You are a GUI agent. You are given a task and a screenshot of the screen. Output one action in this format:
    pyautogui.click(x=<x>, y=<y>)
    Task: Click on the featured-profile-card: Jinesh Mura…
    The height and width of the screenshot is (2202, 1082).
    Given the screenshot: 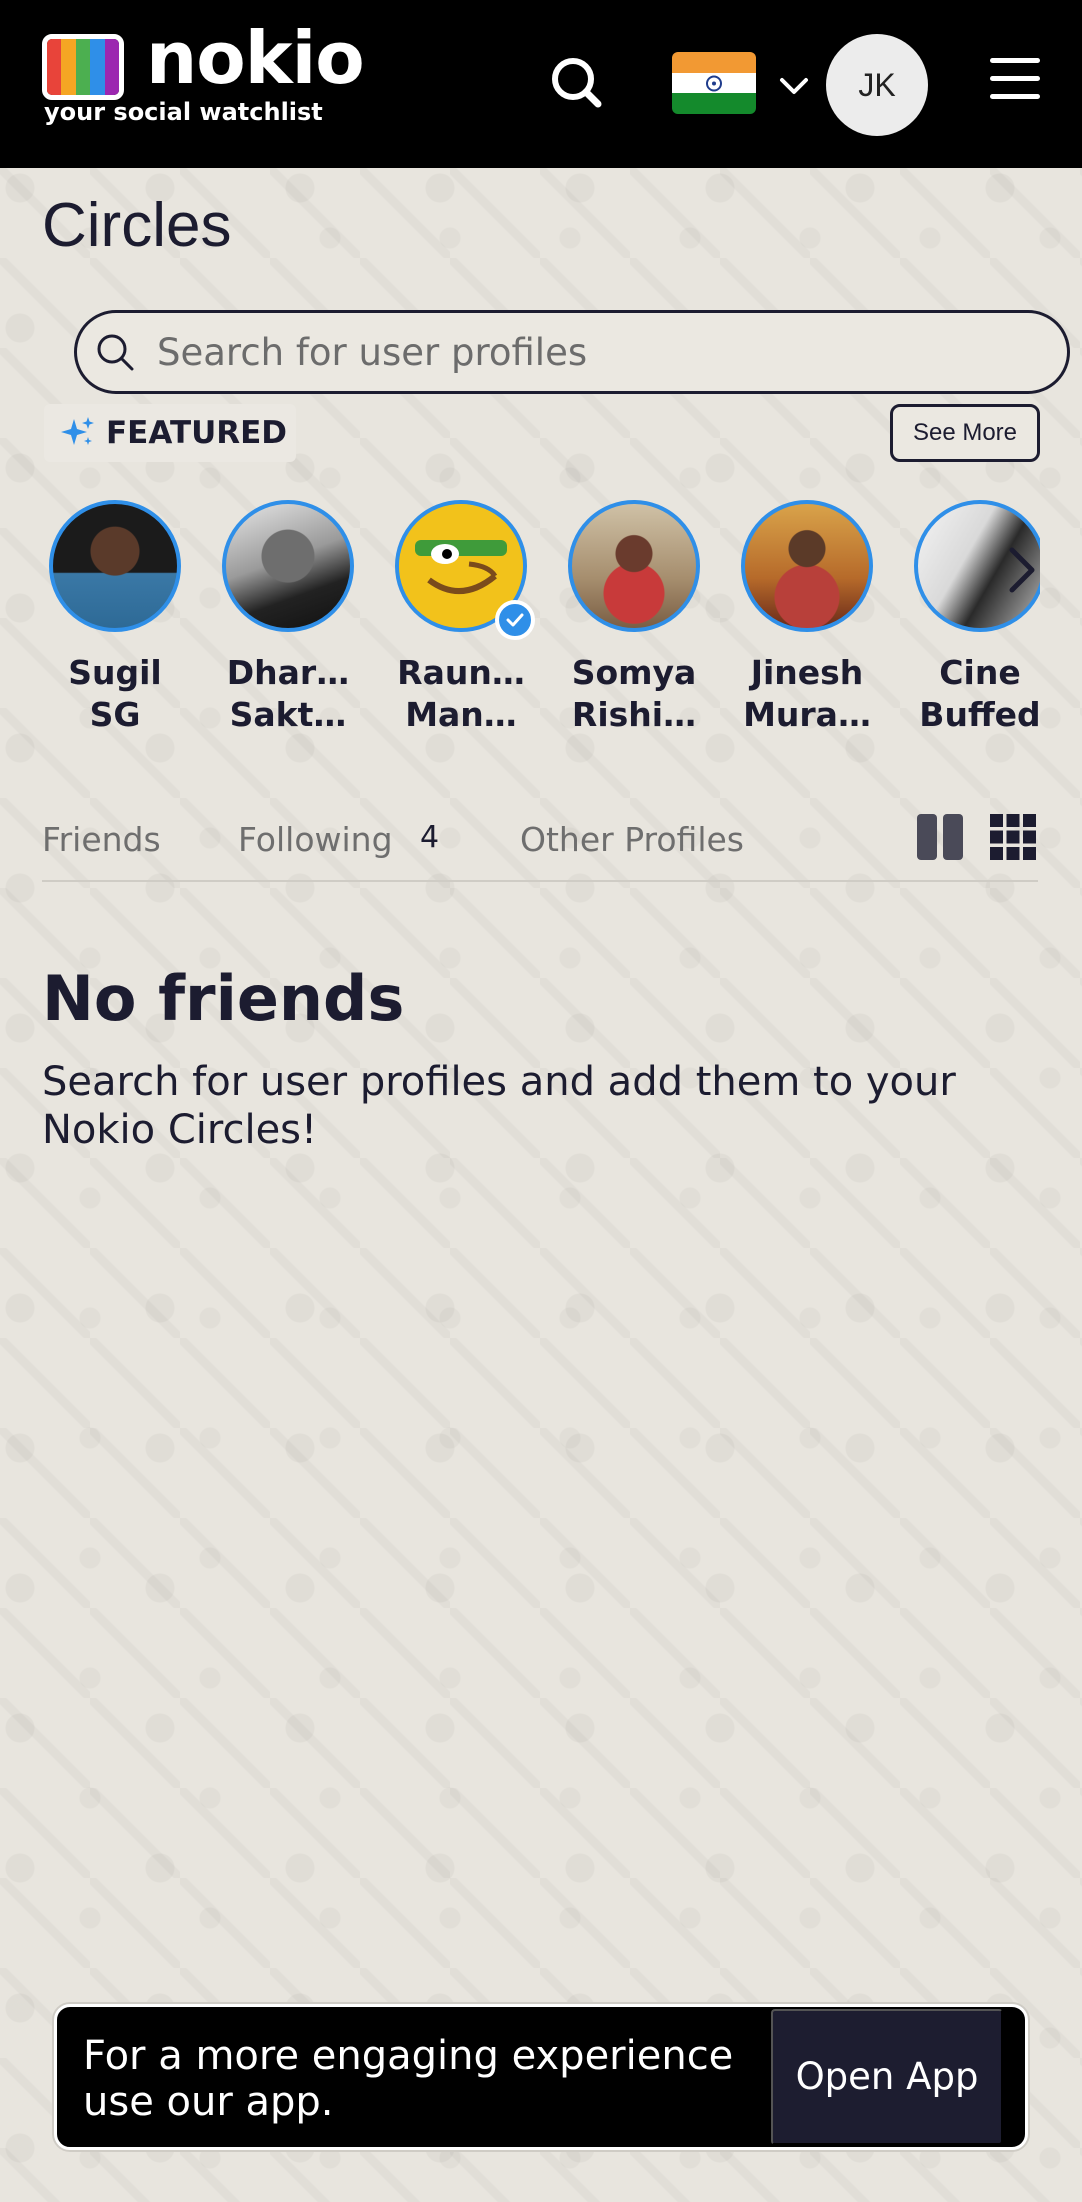 What is the action you would take?
    pyautogui.click(x=807, y=618)
    